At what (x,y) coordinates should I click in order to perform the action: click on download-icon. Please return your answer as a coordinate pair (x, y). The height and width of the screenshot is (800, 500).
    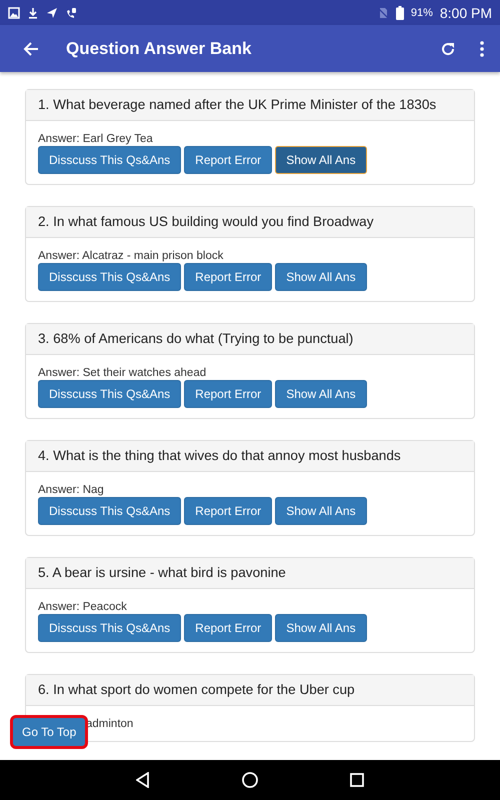
    Looking at the image, I should click on (33, 12).